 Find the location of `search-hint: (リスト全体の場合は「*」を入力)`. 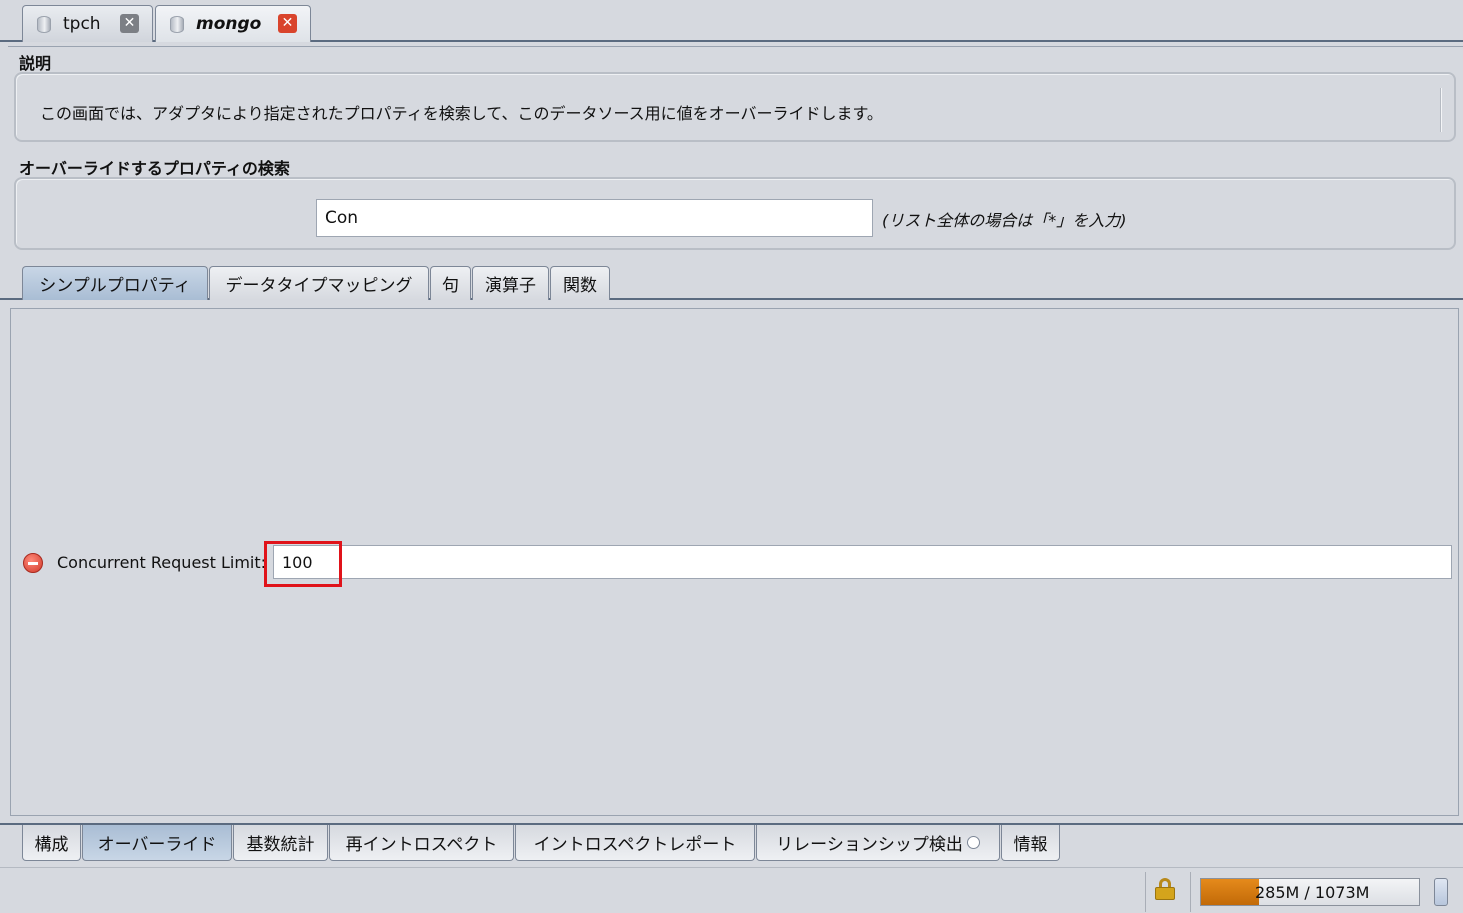

search-hint: (リスト全体の場合は「*」を入力) is located at coordinates (1004, 220).